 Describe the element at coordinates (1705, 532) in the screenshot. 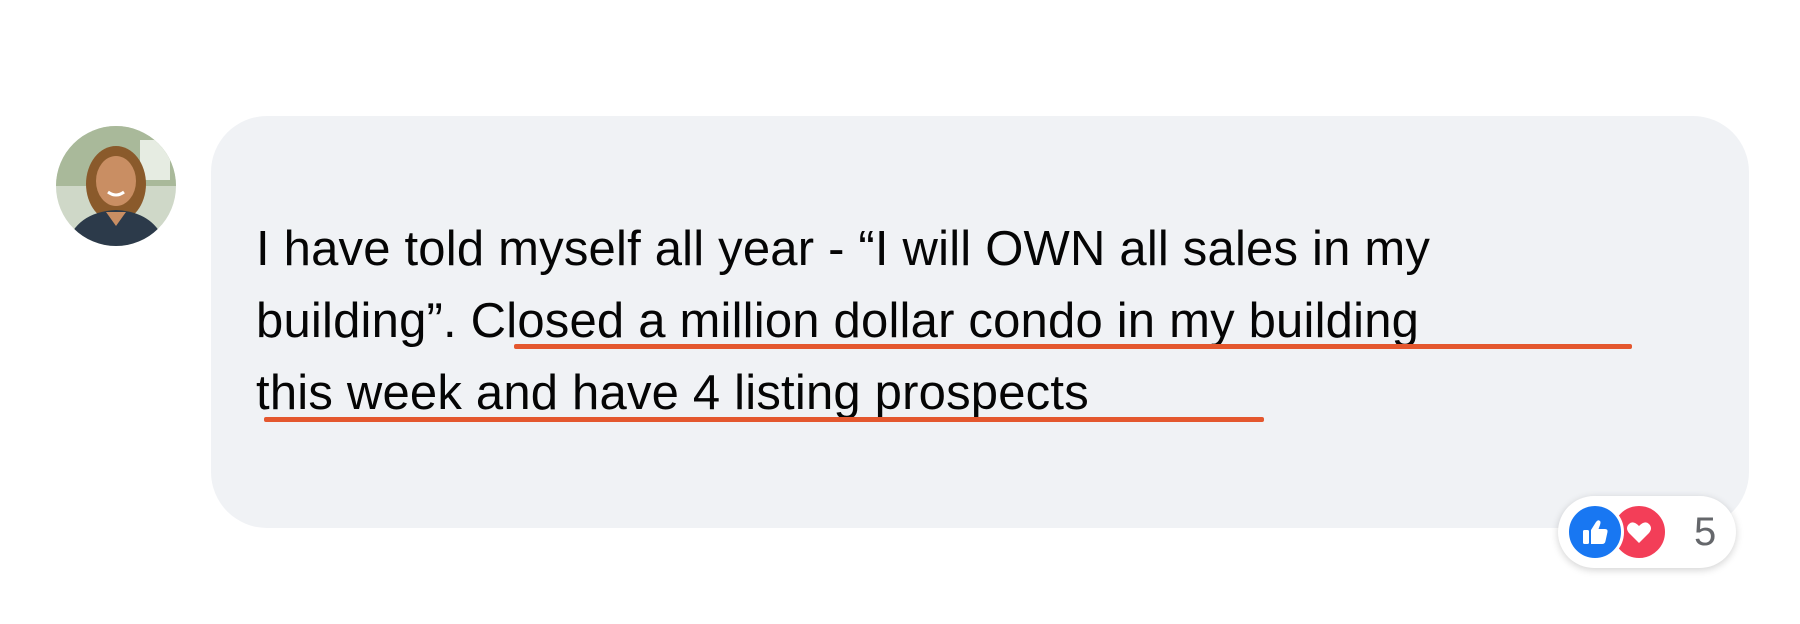

I see `reaction-count: 5` at that location.